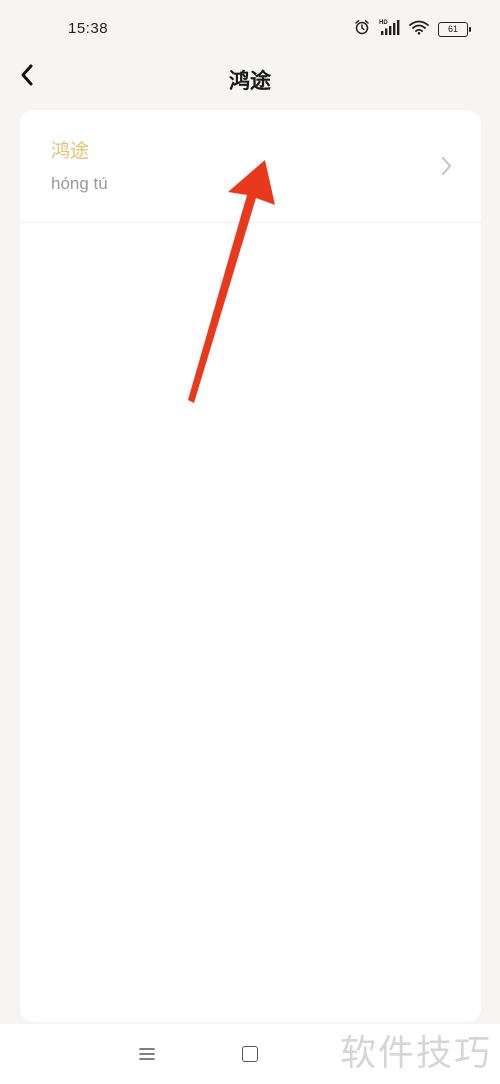 Image resolution: width=500 pixels, height=1084 pixels. What do you see at coordinates (79, 183) in the screenshot?
I see `result-pinyin: hóng tú` at bounding box center [79, 183].